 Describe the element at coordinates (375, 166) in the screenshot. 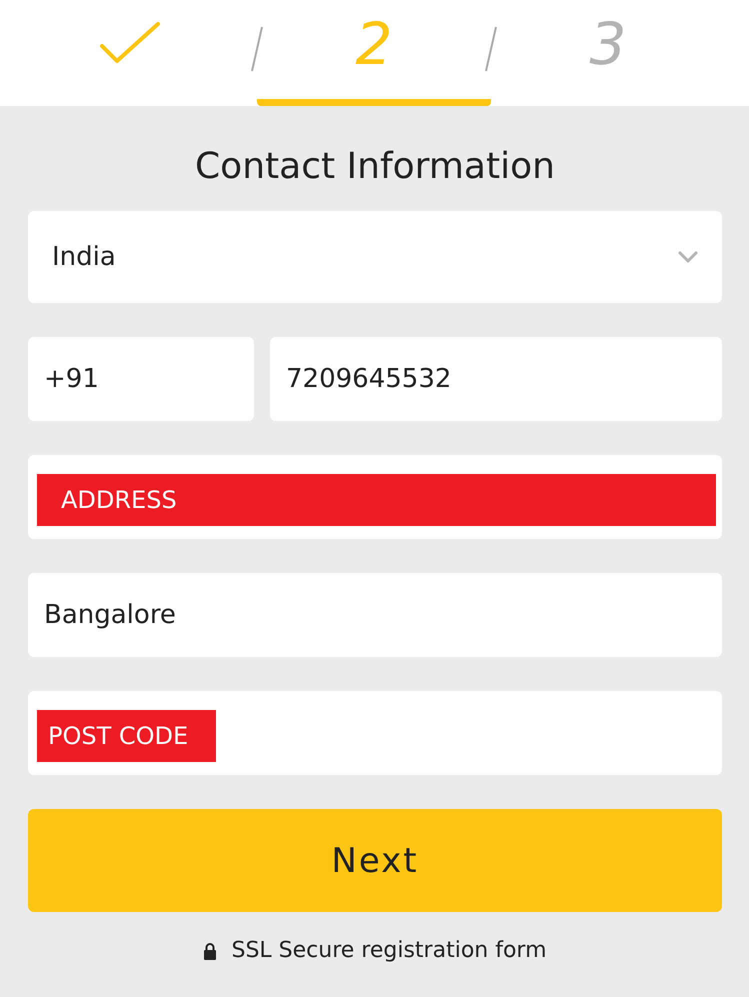

I see `form-title: Contact Information` at that location.